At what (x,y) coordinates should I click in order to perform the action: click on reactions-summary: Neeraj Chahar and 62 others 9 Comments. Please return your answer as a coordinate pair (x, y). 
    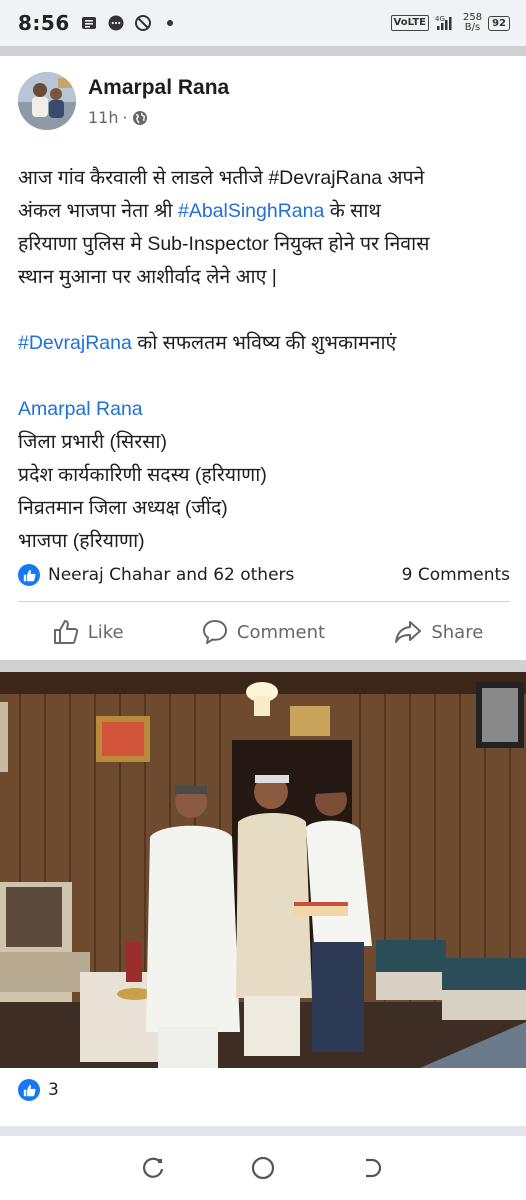
    Looking at the image, I should click on (264, 575).